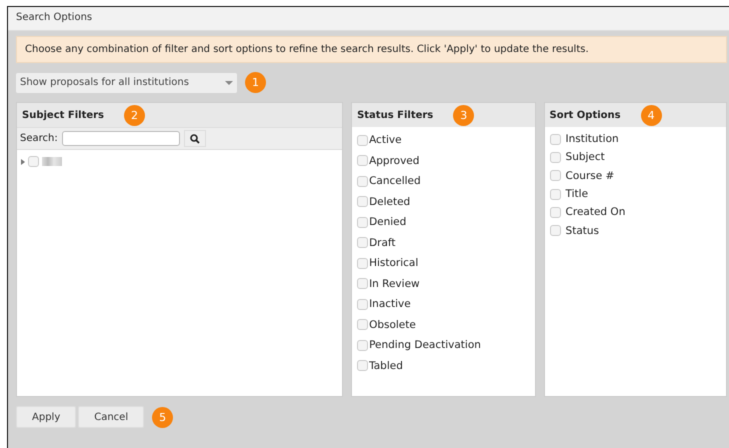 This screenshot has height=448, width=729. I want to click on checkbox-label: Obsolete, so click(392, 324).